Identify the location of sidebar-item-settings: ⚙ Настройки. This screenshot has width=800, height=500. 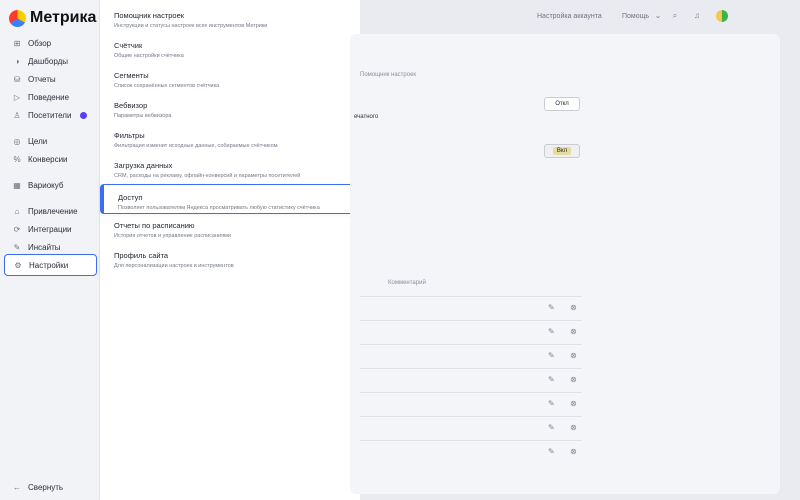
(50, 265).